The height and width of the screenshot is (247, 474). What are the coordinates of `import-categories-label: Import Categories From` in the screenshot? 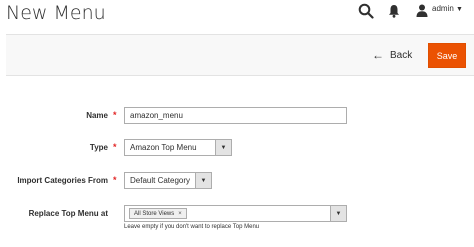 It's located at (62, 180).